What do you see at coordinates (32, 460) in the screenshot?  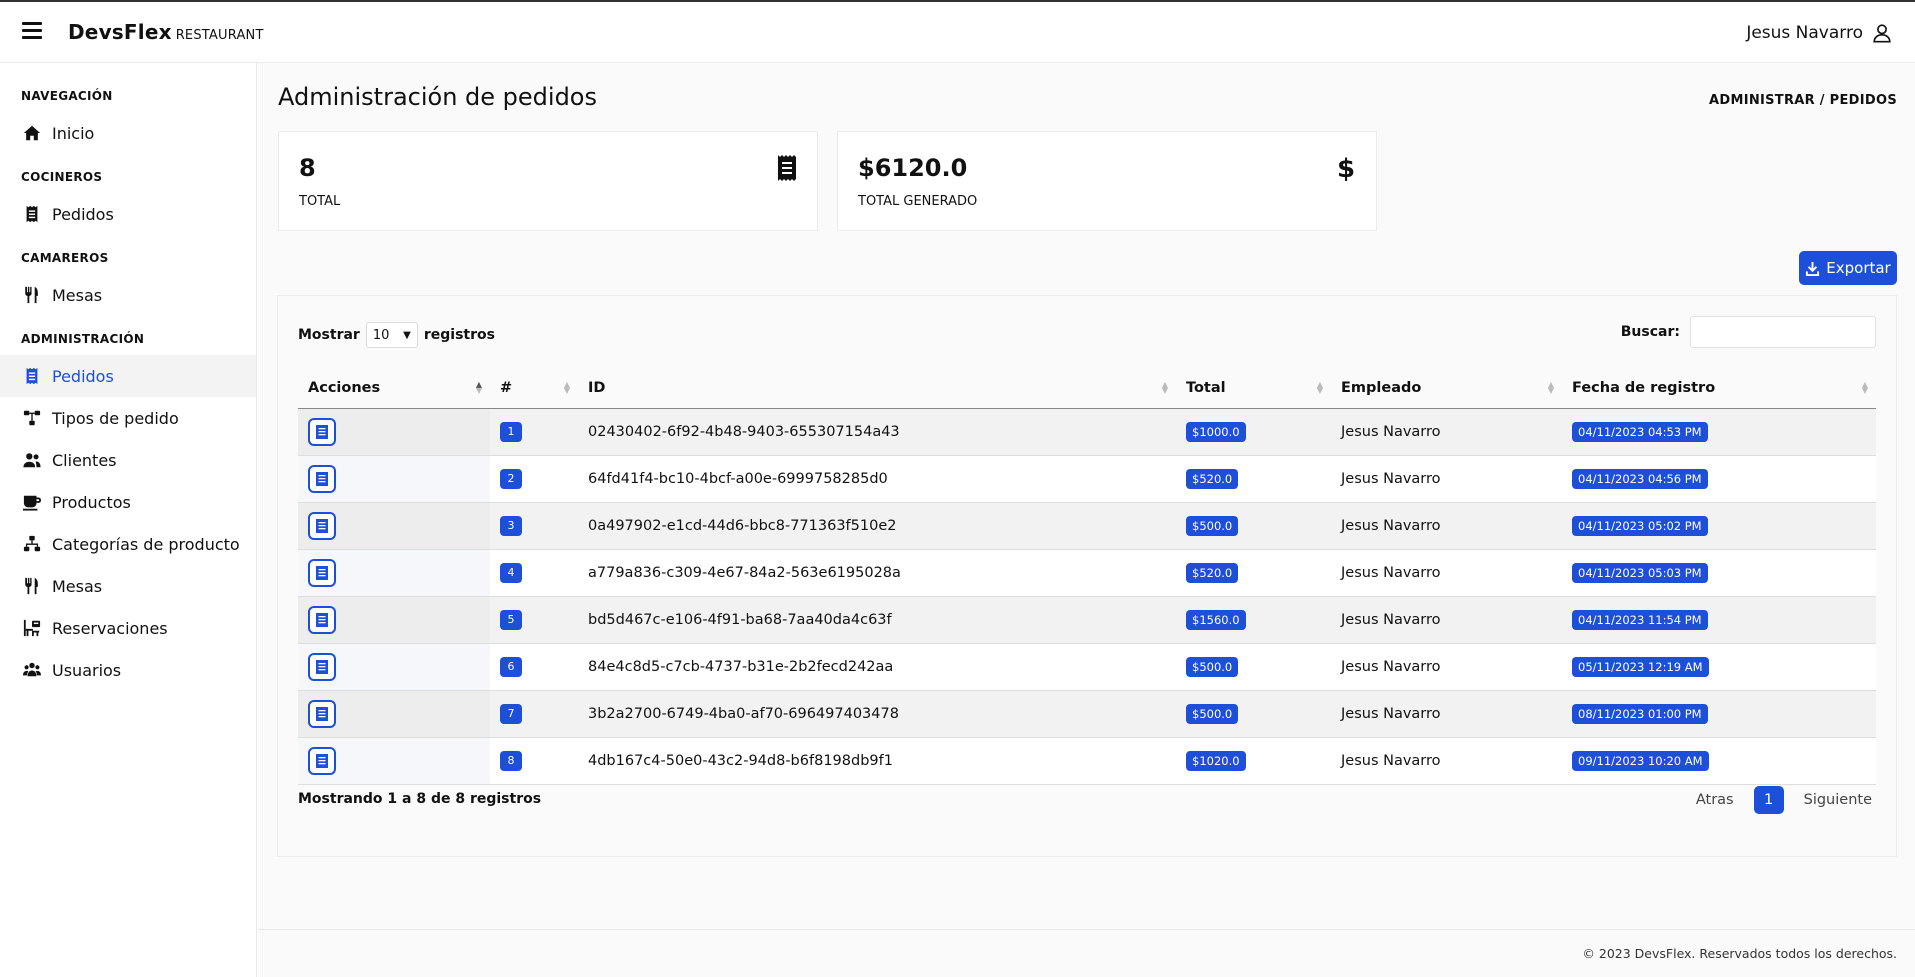 I see `users-icon` at bounding box center [32, 460].